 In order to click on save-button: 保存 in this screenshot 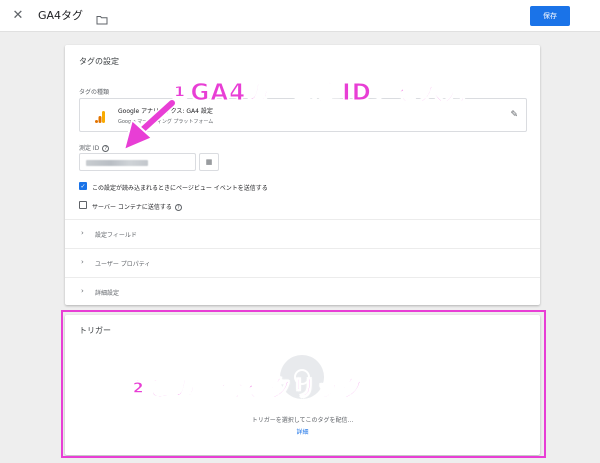, I will do `click(550, 16)`.